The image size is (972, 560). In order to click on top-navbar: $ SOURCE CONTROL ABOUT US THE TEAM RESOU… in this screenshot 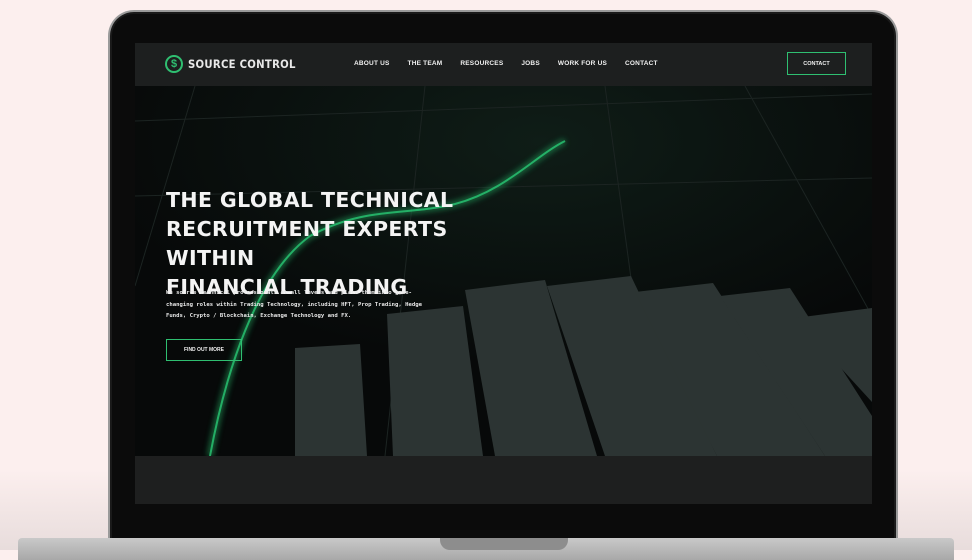, I will do `click(503, 64)`.